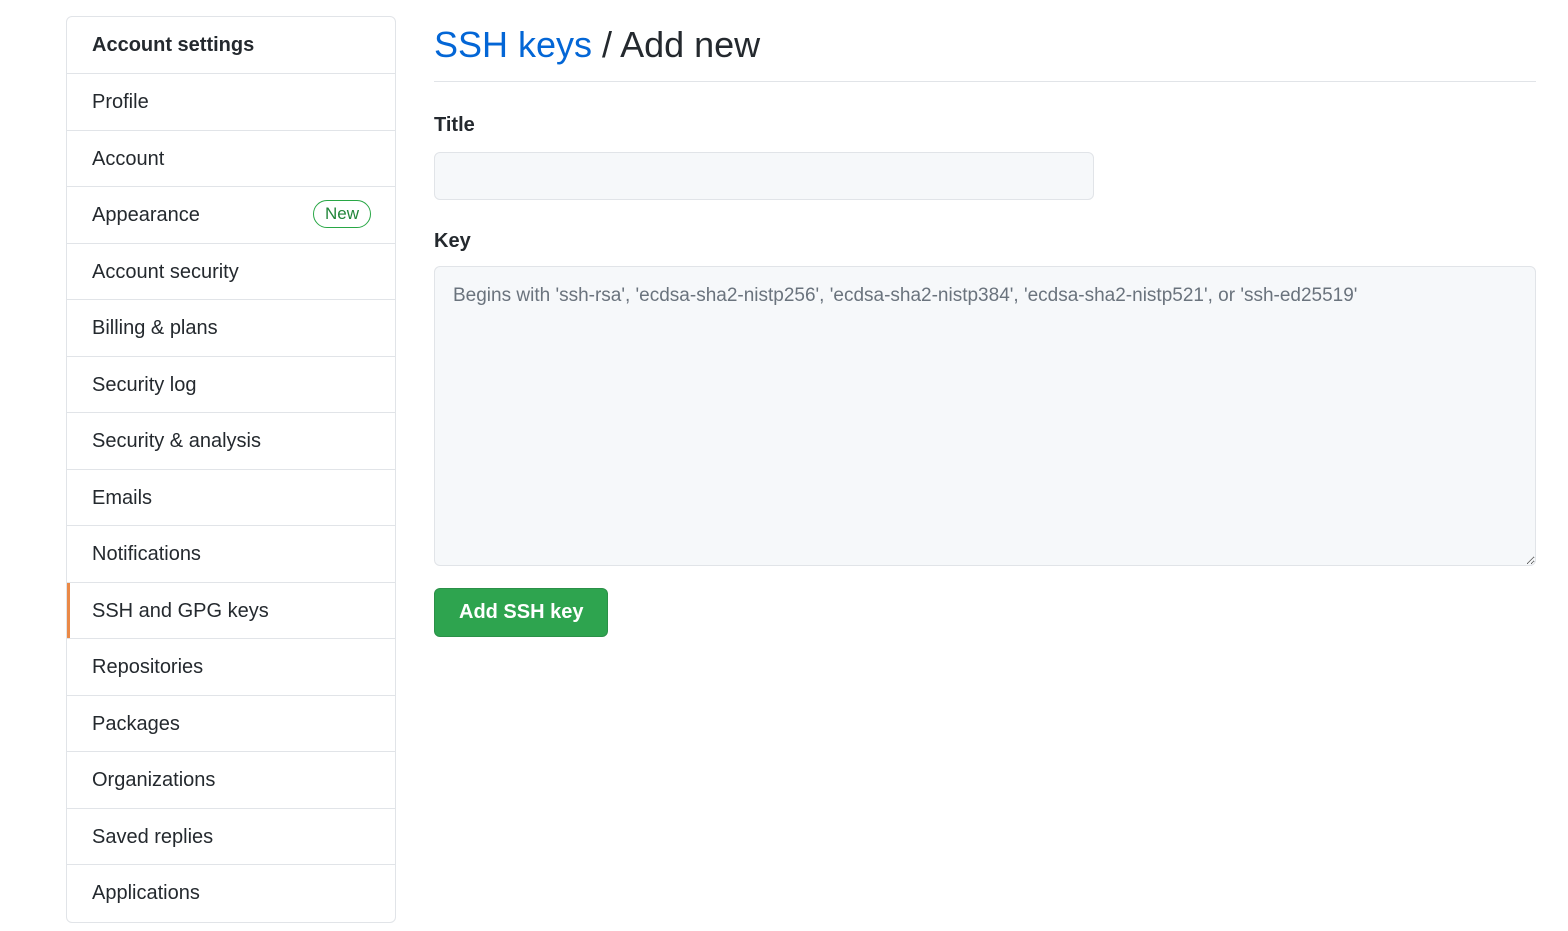 The height and width of the screenshot is (931, 1568). I want to click on sidebar-item-organizations: Organizations, so click(231, 780).